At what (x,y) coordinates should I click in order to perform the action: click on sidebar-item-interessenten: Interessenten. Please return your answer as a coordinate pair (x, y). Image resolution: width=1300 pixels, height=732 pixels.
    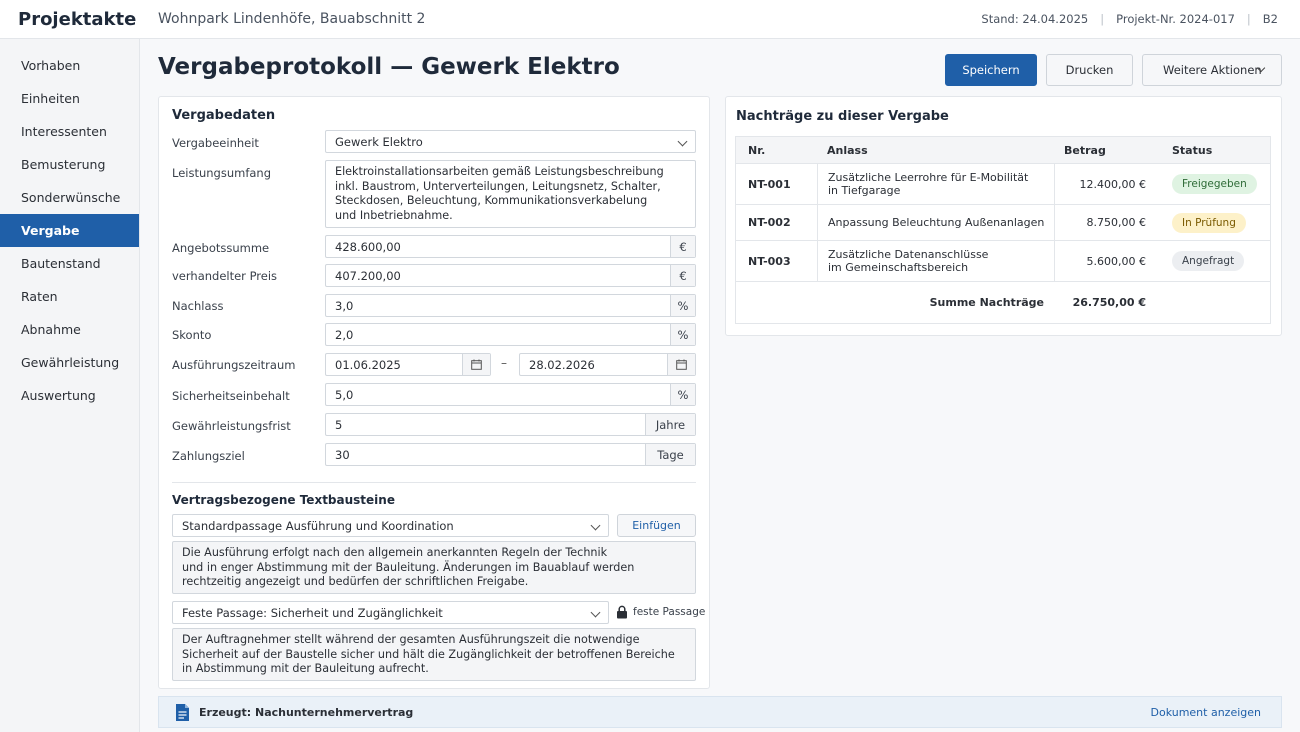
    Looking at the image, I should click on (69, 131).